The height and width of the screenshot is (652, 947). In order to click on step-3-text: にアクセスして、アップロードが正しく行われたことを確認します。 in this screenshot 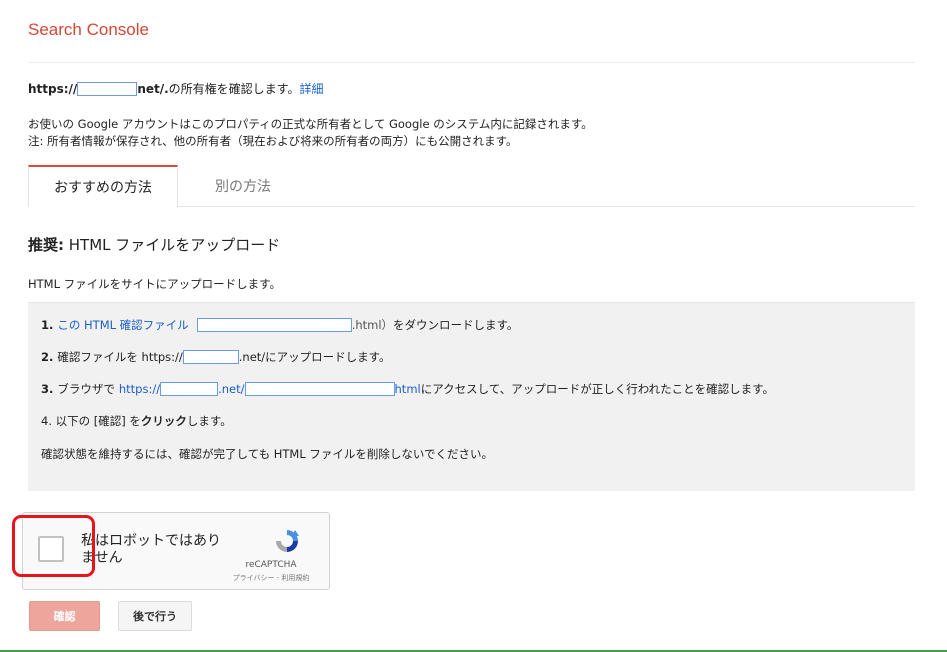, I will do `click(597, 389)`.